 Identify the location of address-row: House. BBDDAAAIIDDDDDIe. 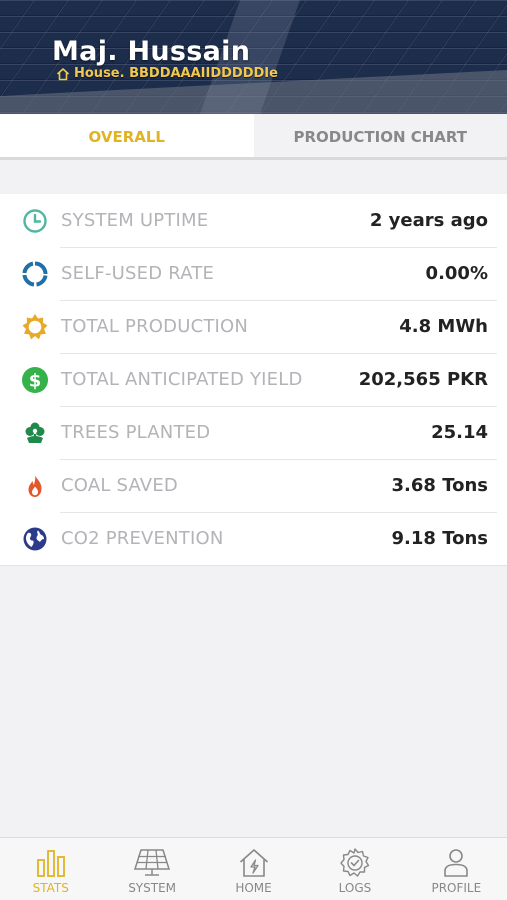
(167, 73).